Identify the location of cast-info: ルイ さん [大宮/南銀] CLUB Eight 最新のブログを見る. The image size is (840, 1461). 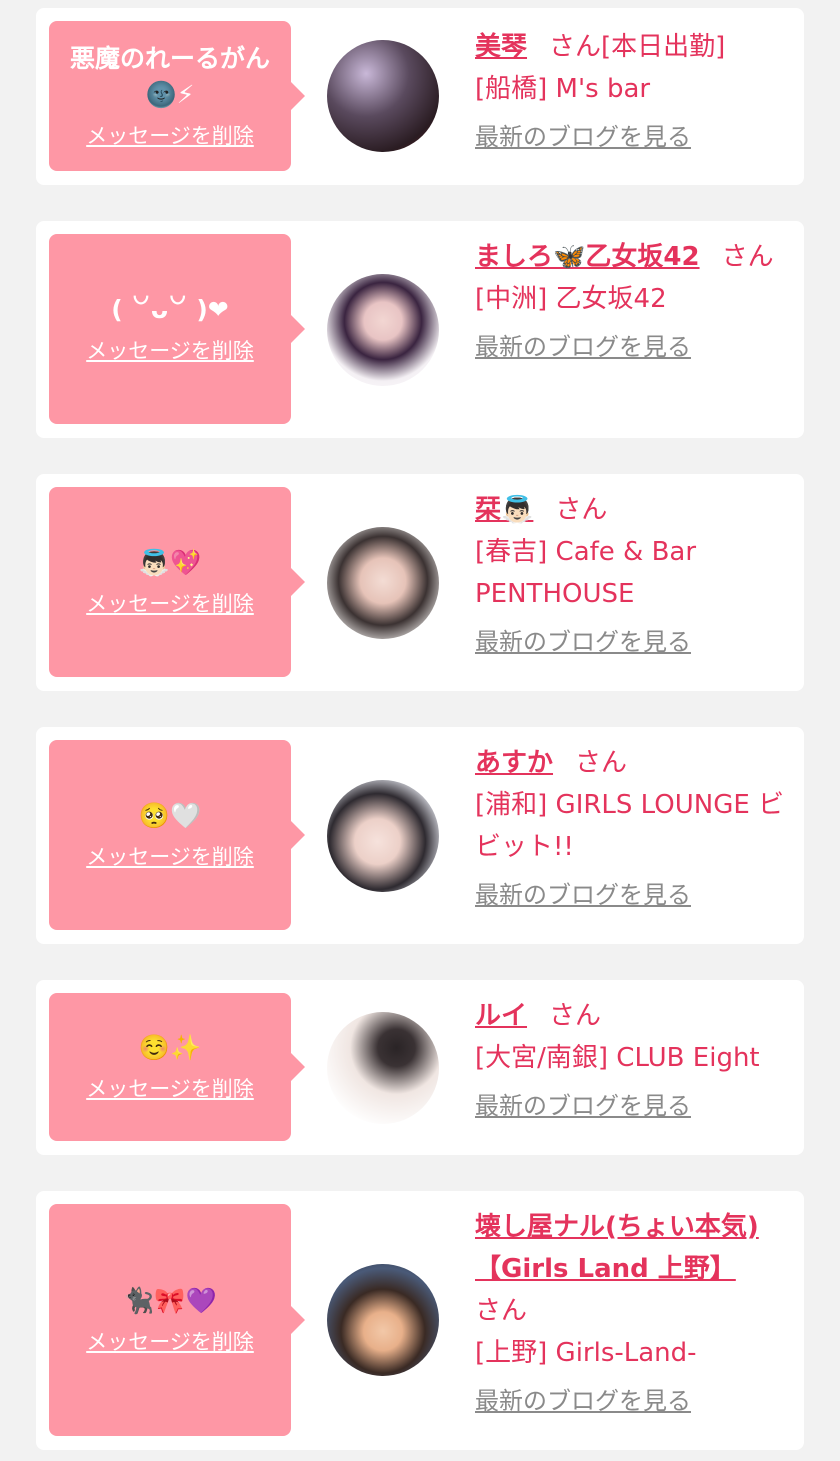
(632, 1059).